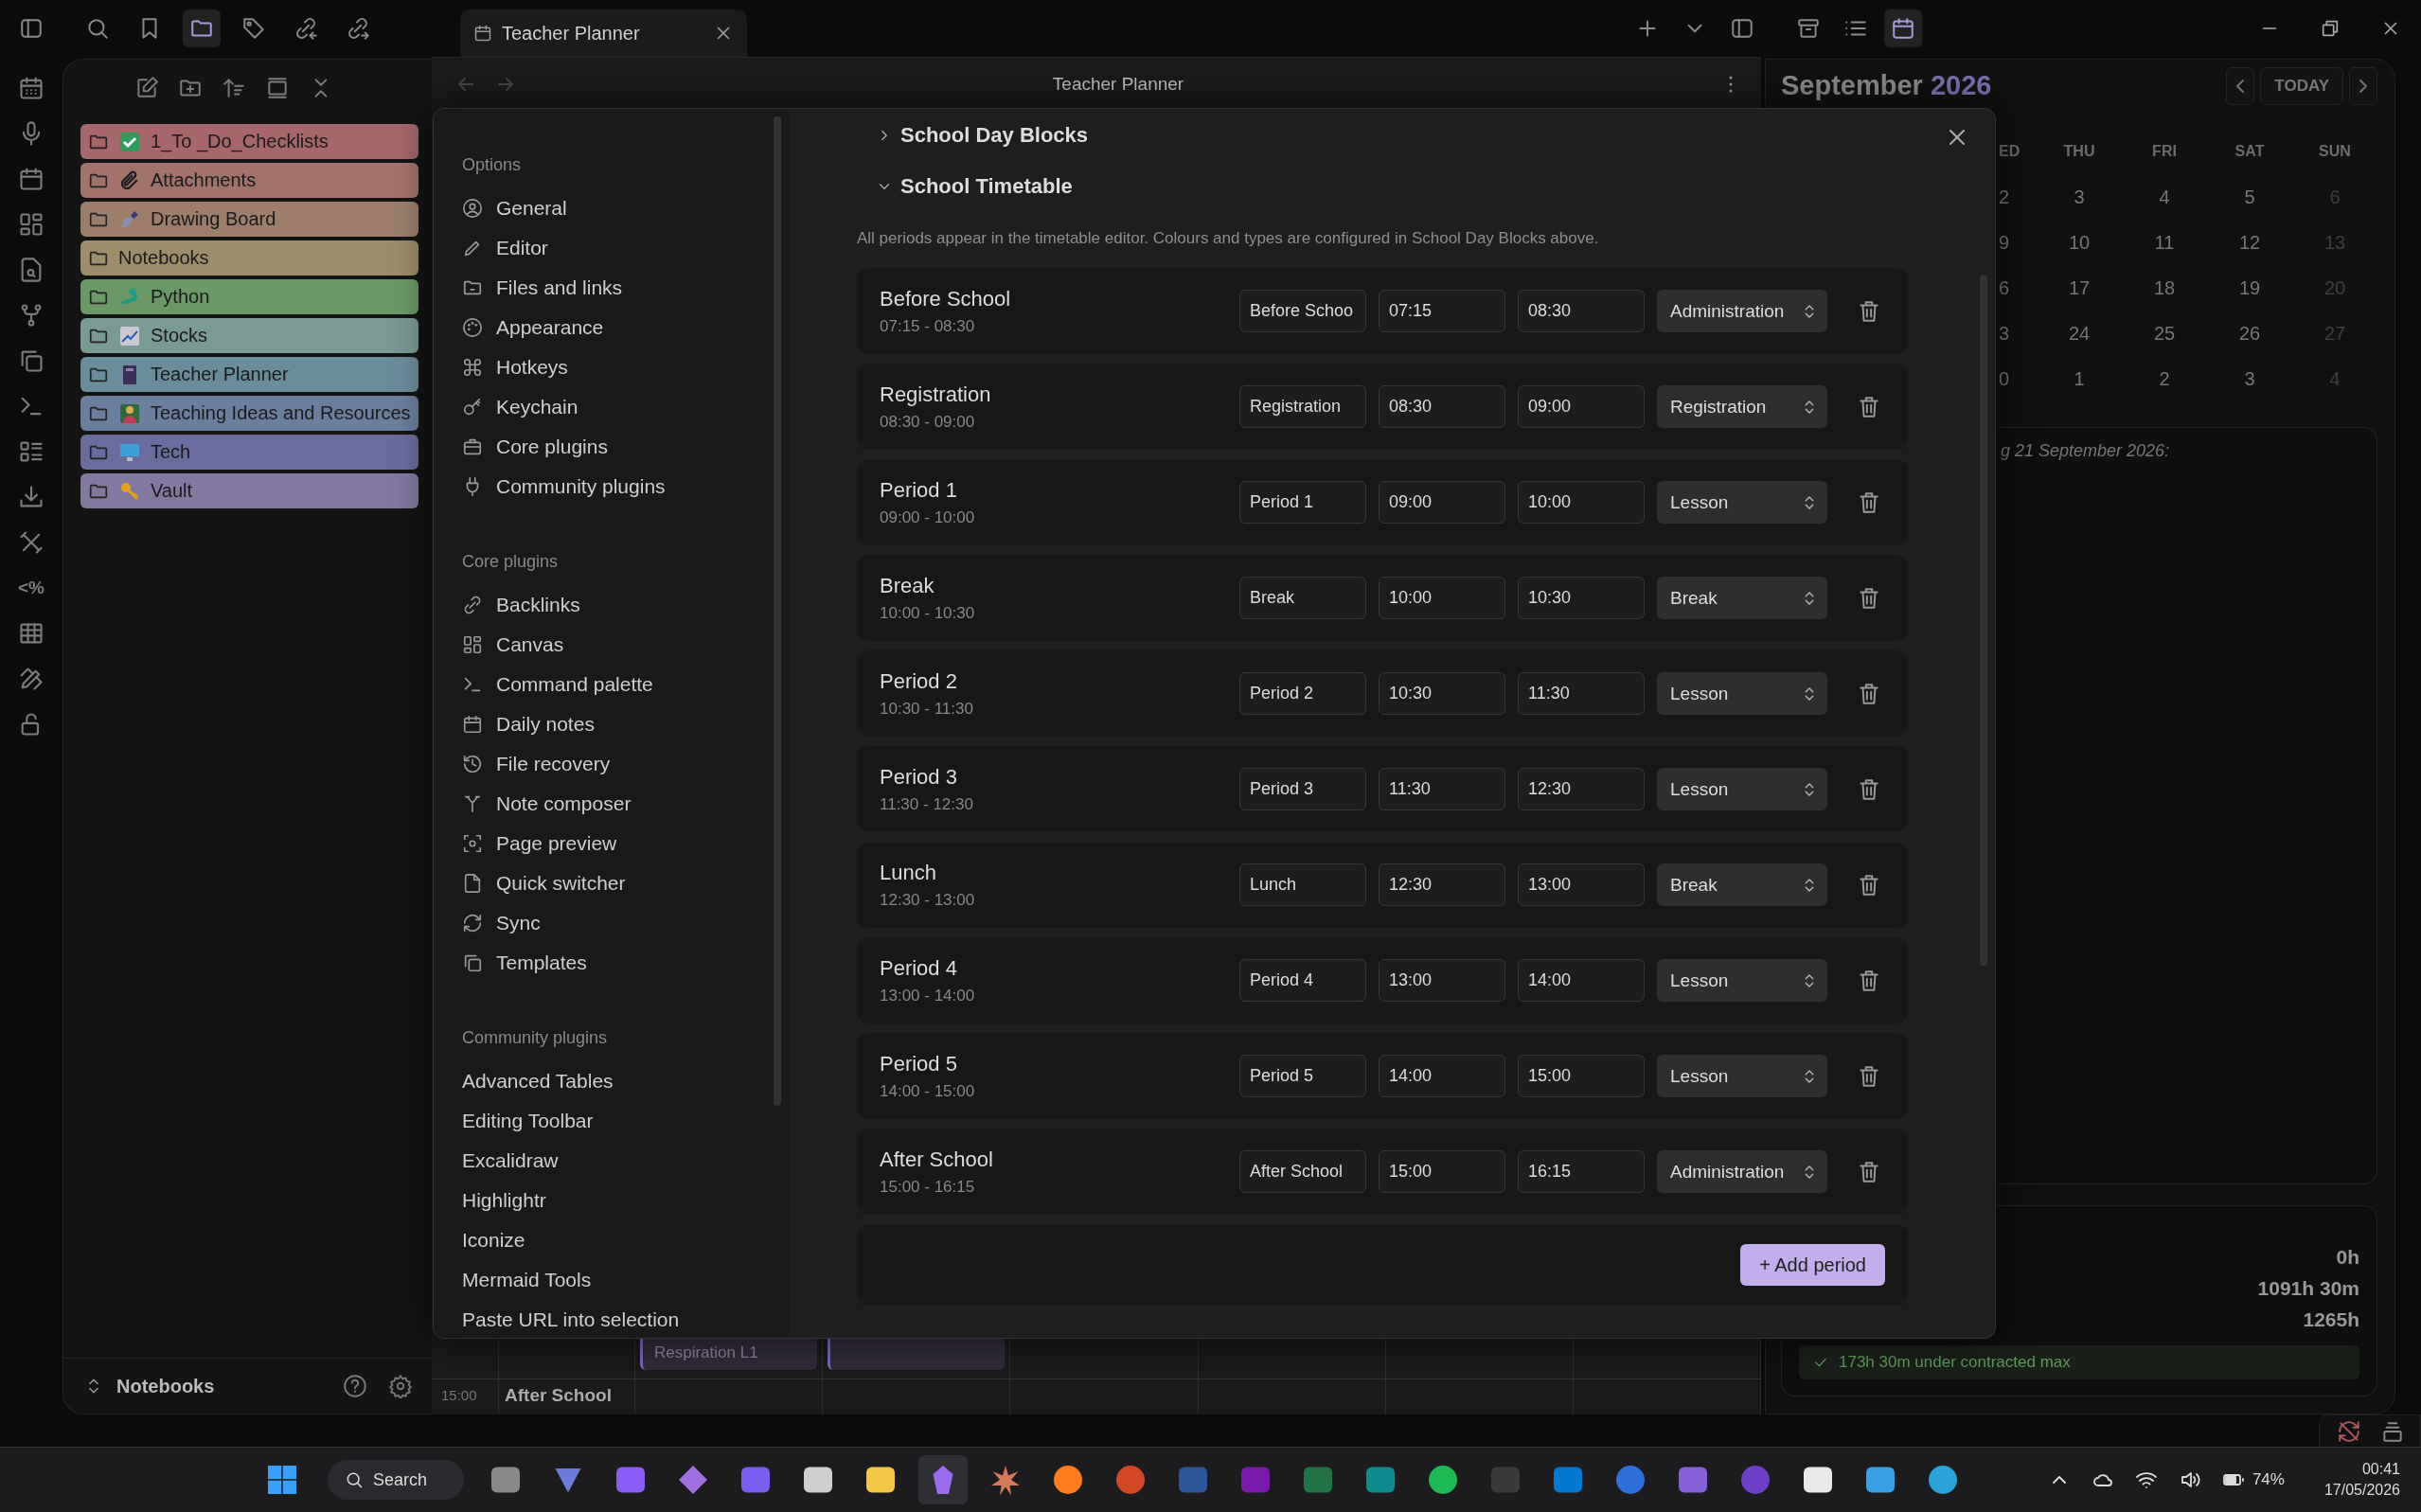 This screenshot has height=1512, width=2421. Describe the element at coordinates (1581, 502) in the screenshot. I see `end-time-input: 10:00` at that location.